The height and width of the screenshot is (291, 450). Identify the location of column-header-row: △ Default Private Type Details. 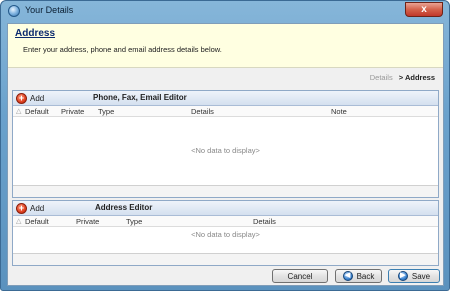
(225, 221).